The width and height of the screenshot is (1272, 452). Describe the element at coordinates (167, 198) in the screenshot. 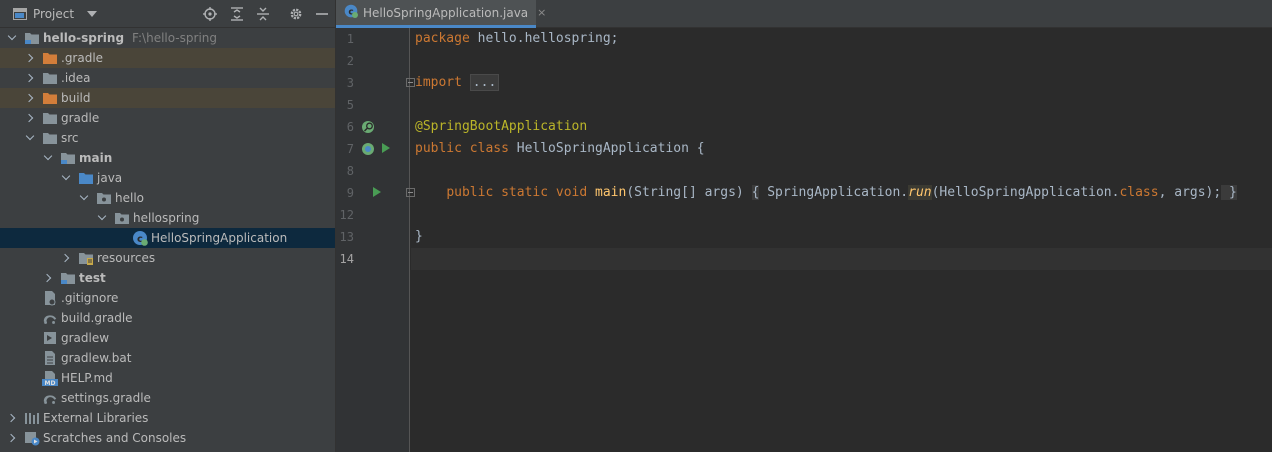

I see `tree-item-hello: hello` at that location.